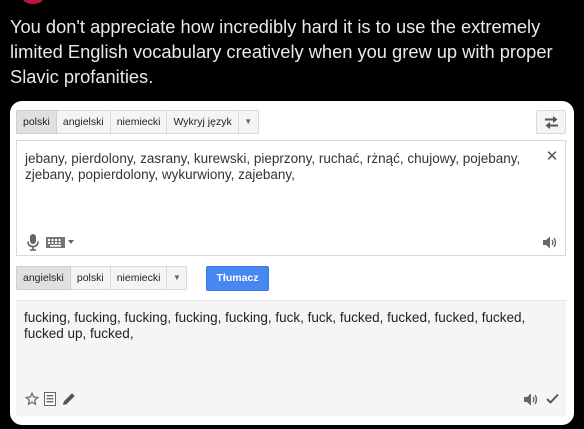  Describe the element at coordinates (71, 242) in the screenshot. I see `chevron-down-icon` at that location.